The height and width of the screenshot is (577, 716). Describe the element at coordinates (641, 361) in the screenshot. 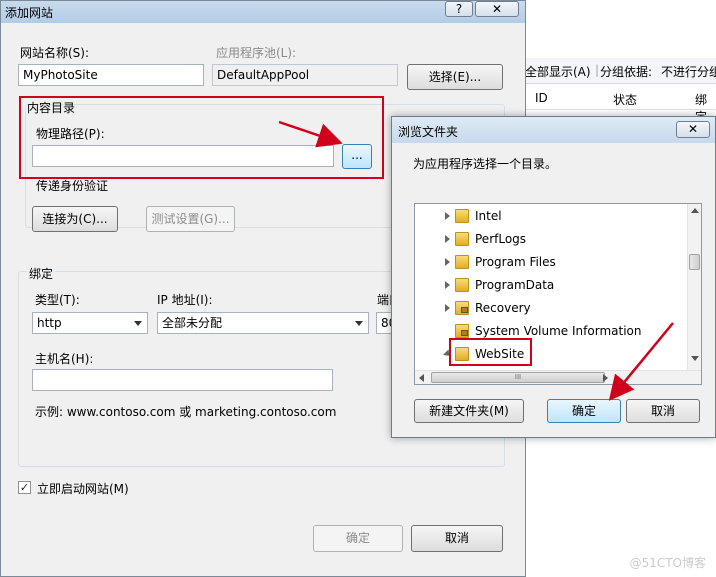

I see `arrow-to-ok-button` at that location.